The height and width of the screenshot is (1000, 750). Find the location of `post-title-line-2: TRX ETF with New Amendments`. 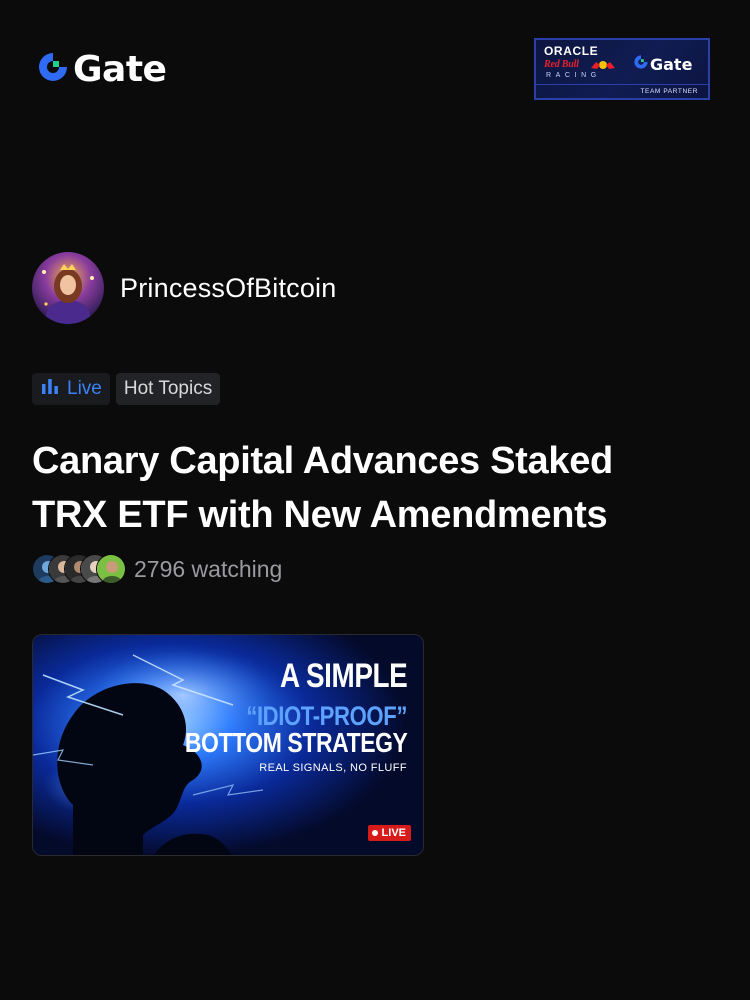

post-title-line-2: TRX ETF with New Amendments is located at coordinates (320, 515).